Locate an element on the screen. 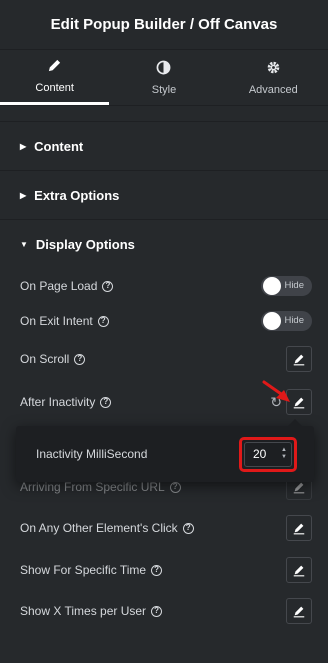  section-extra-label: Extra Options is located at coordinates (77, 195).